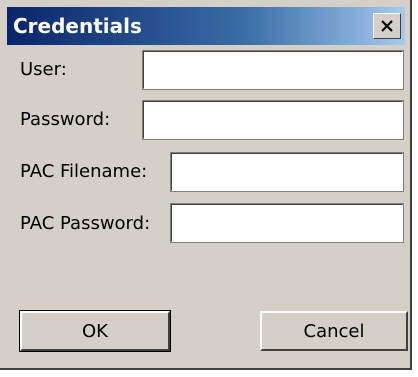 Image resolution: width=418 pixels, height=377 pixels. I want to click on cancel-button: Cancel, so click(334, 331).